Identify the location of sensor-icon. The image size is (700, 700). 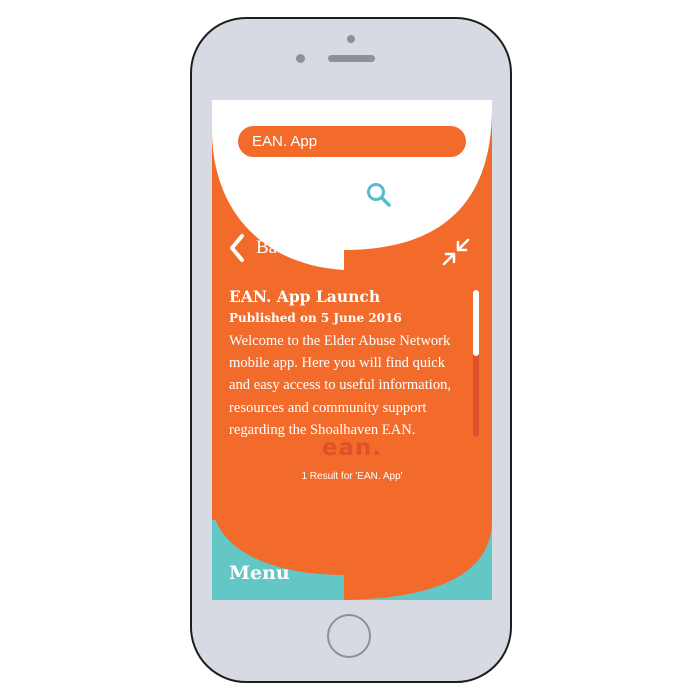
(300, 58).